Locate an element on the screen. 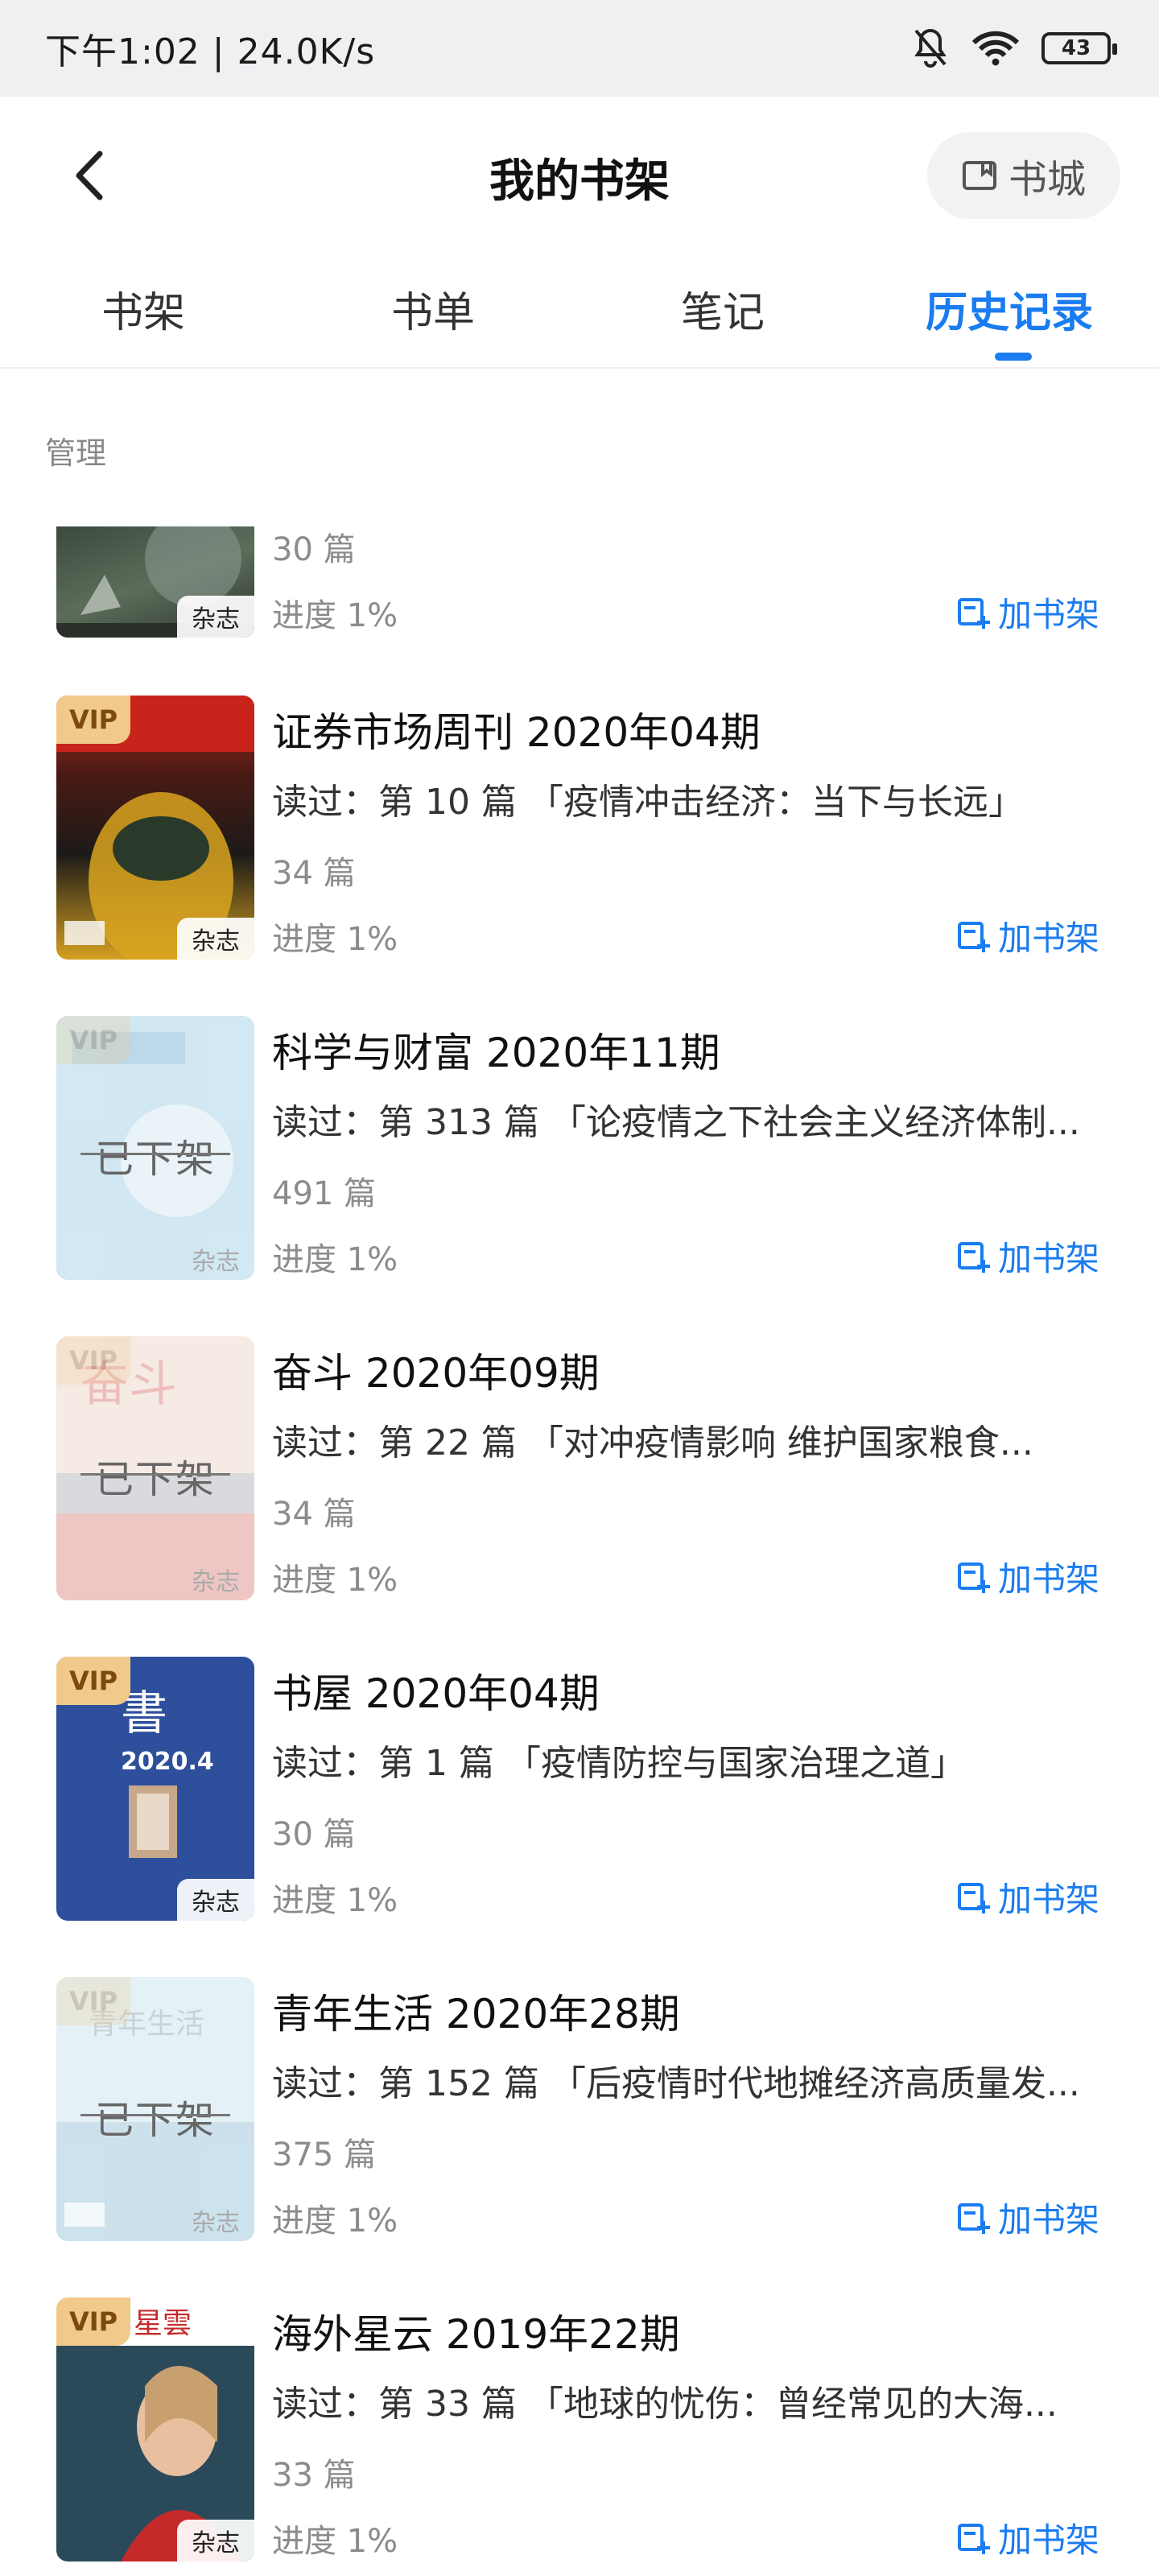 Image resolution: width=1159 pixels, height=2576 pixels. item-last-read: 读过：第 10 篇 「疫情冲击经济：当下与长远」 is located at coordinates (648, 802).